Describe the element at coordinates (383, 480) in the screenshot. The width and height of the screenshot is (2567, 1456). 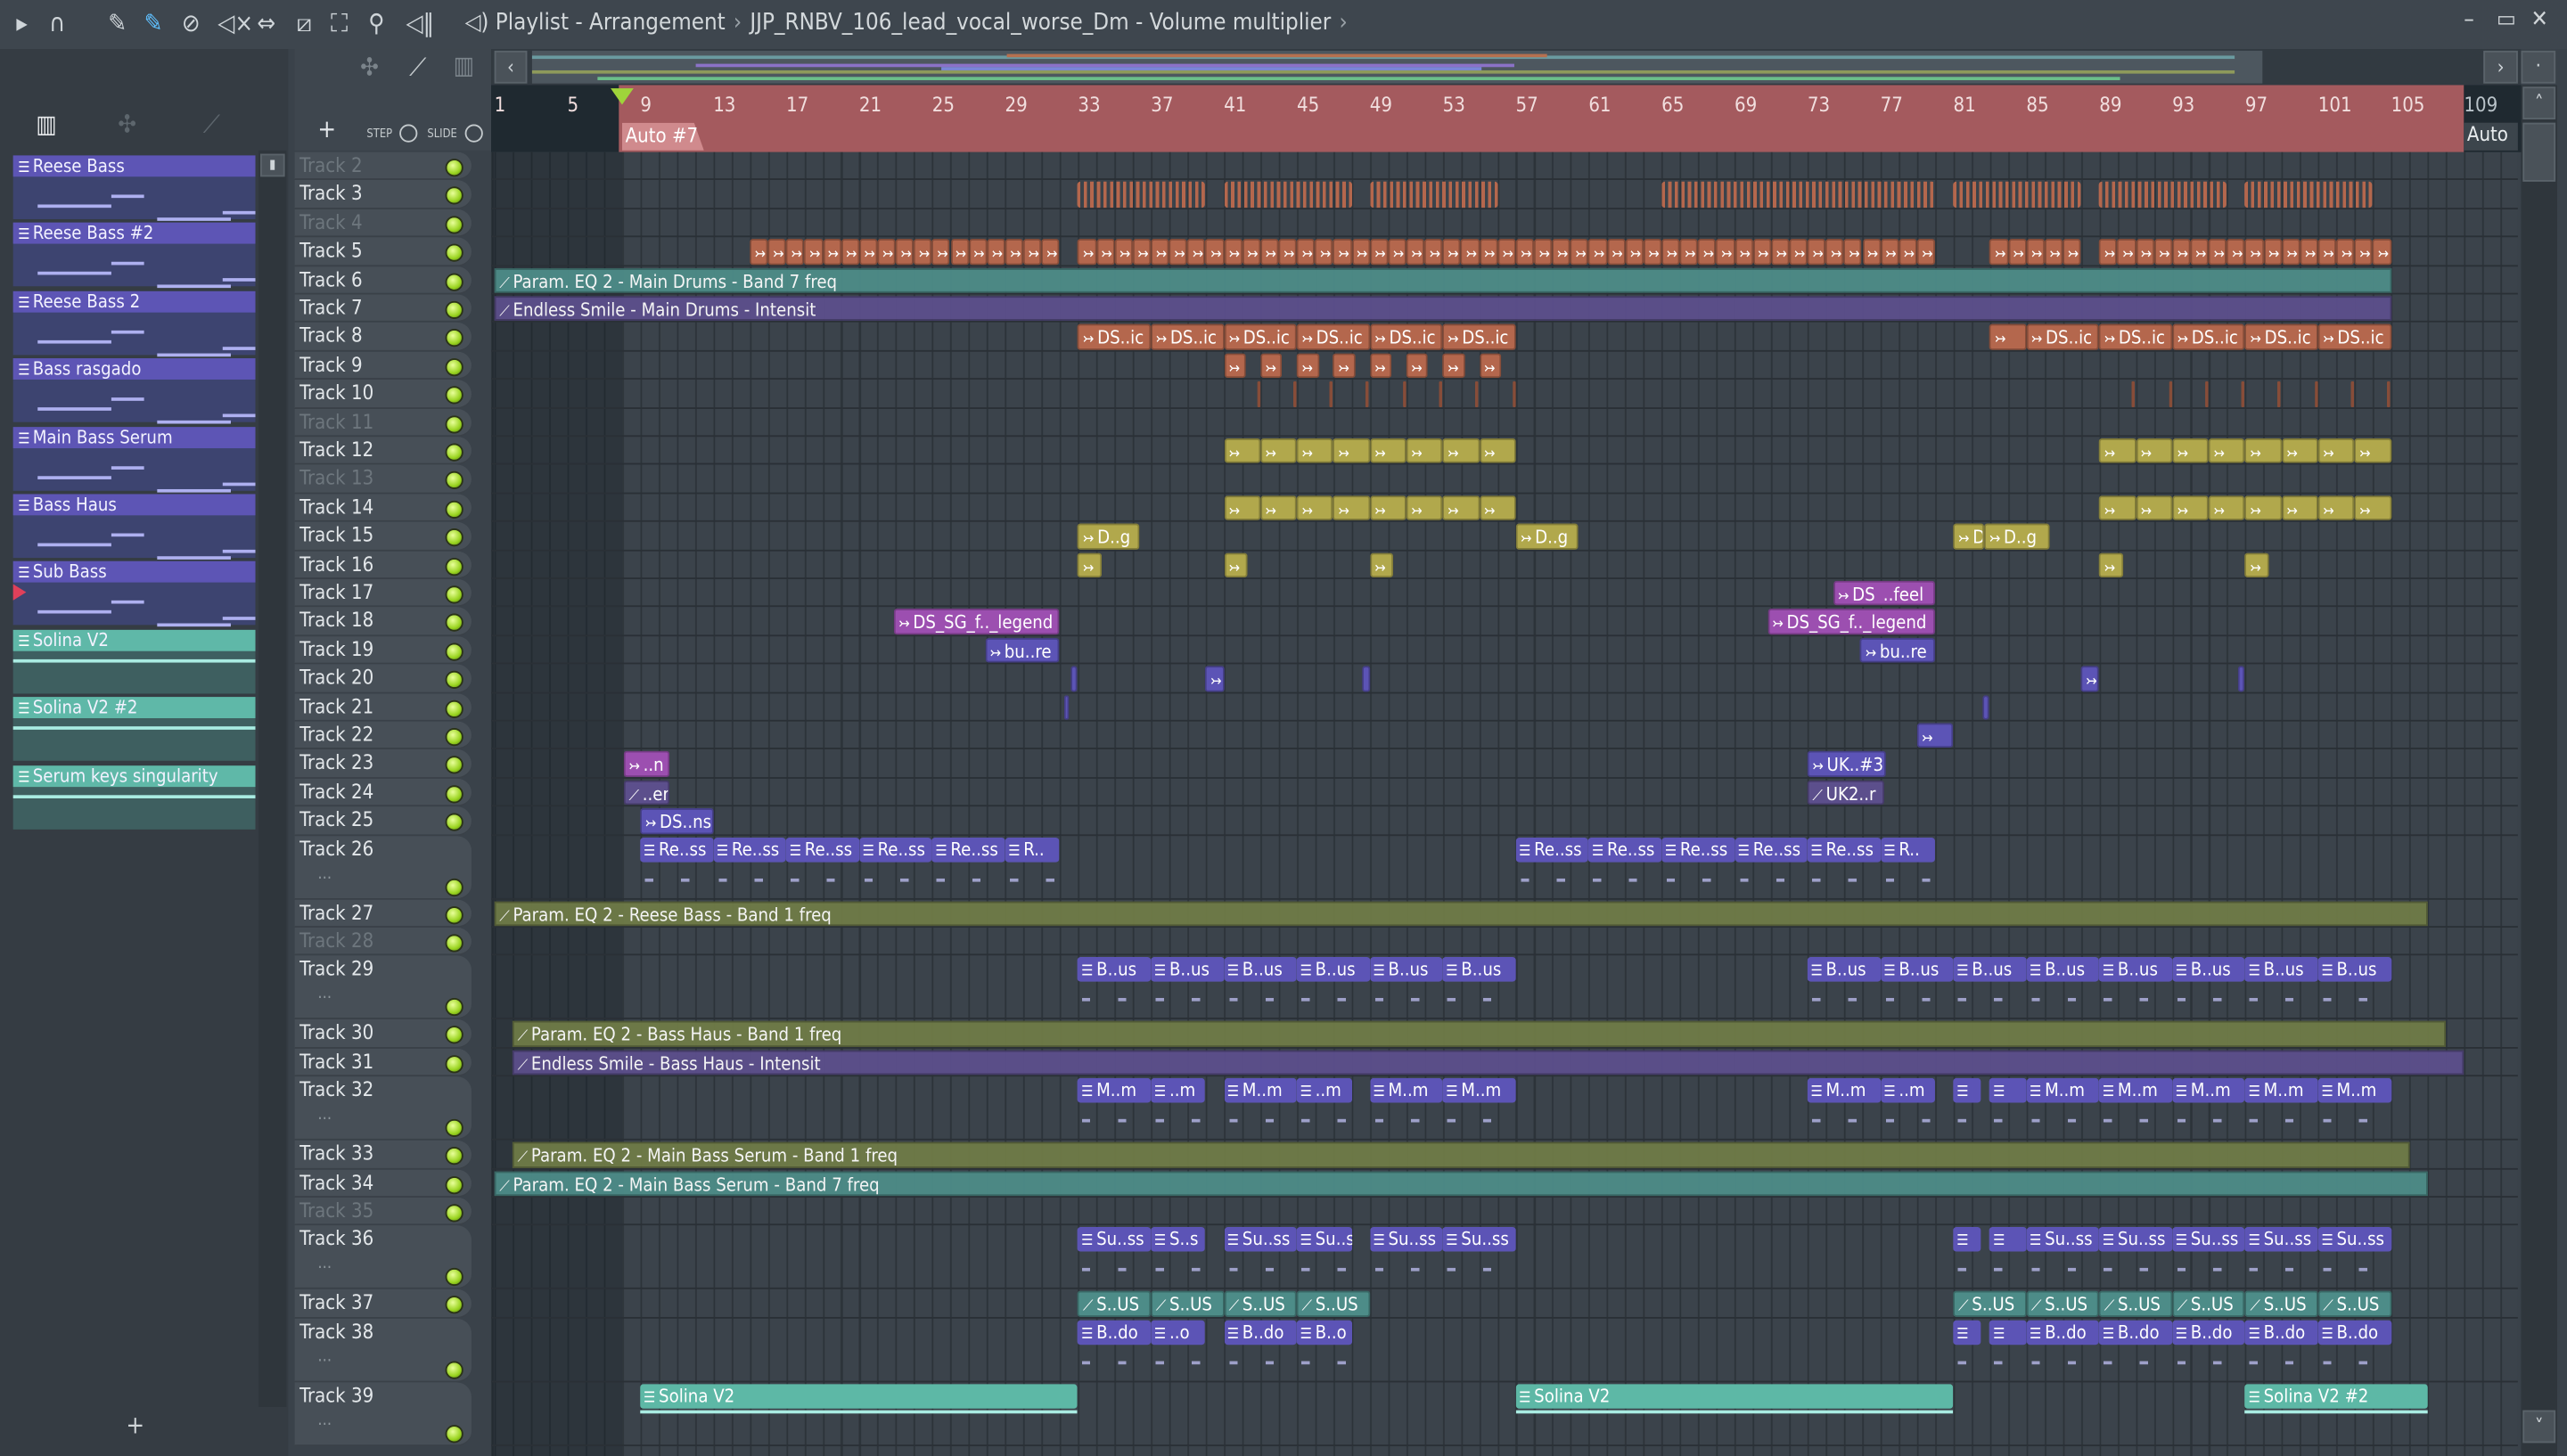
I see `track-header: Track 13` at that location.